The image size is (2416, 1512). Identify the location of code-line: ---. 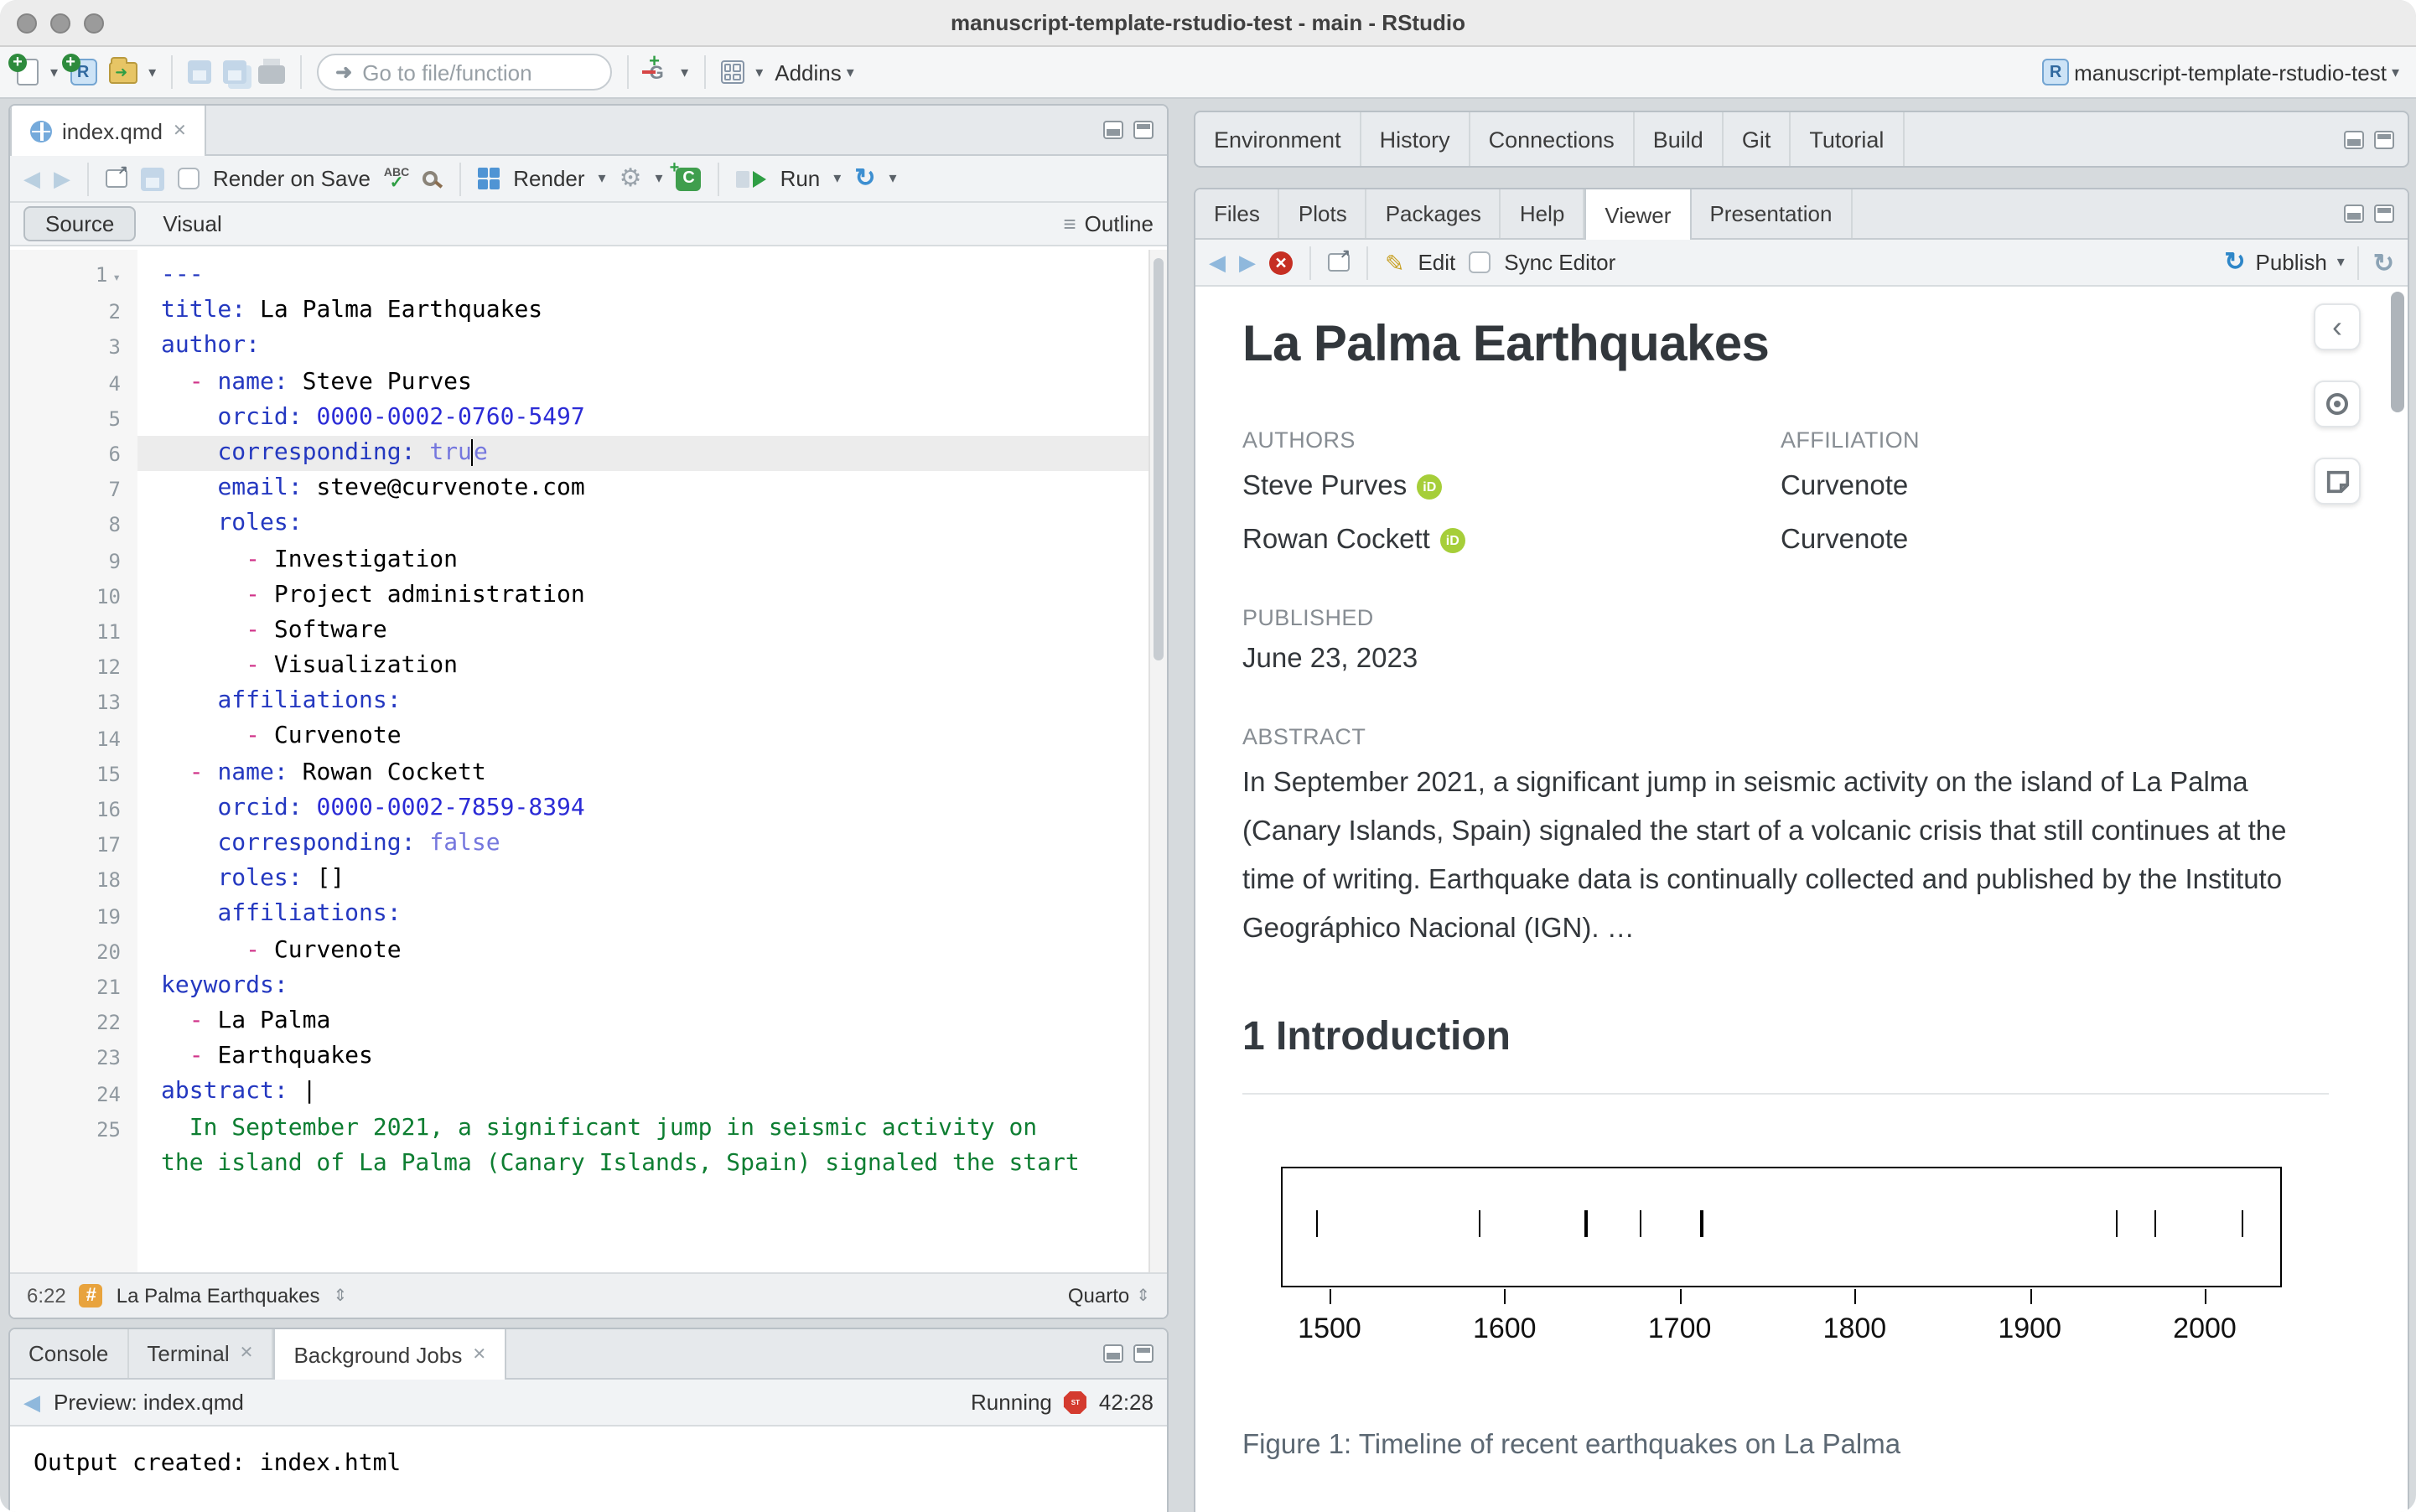
(654, 275).